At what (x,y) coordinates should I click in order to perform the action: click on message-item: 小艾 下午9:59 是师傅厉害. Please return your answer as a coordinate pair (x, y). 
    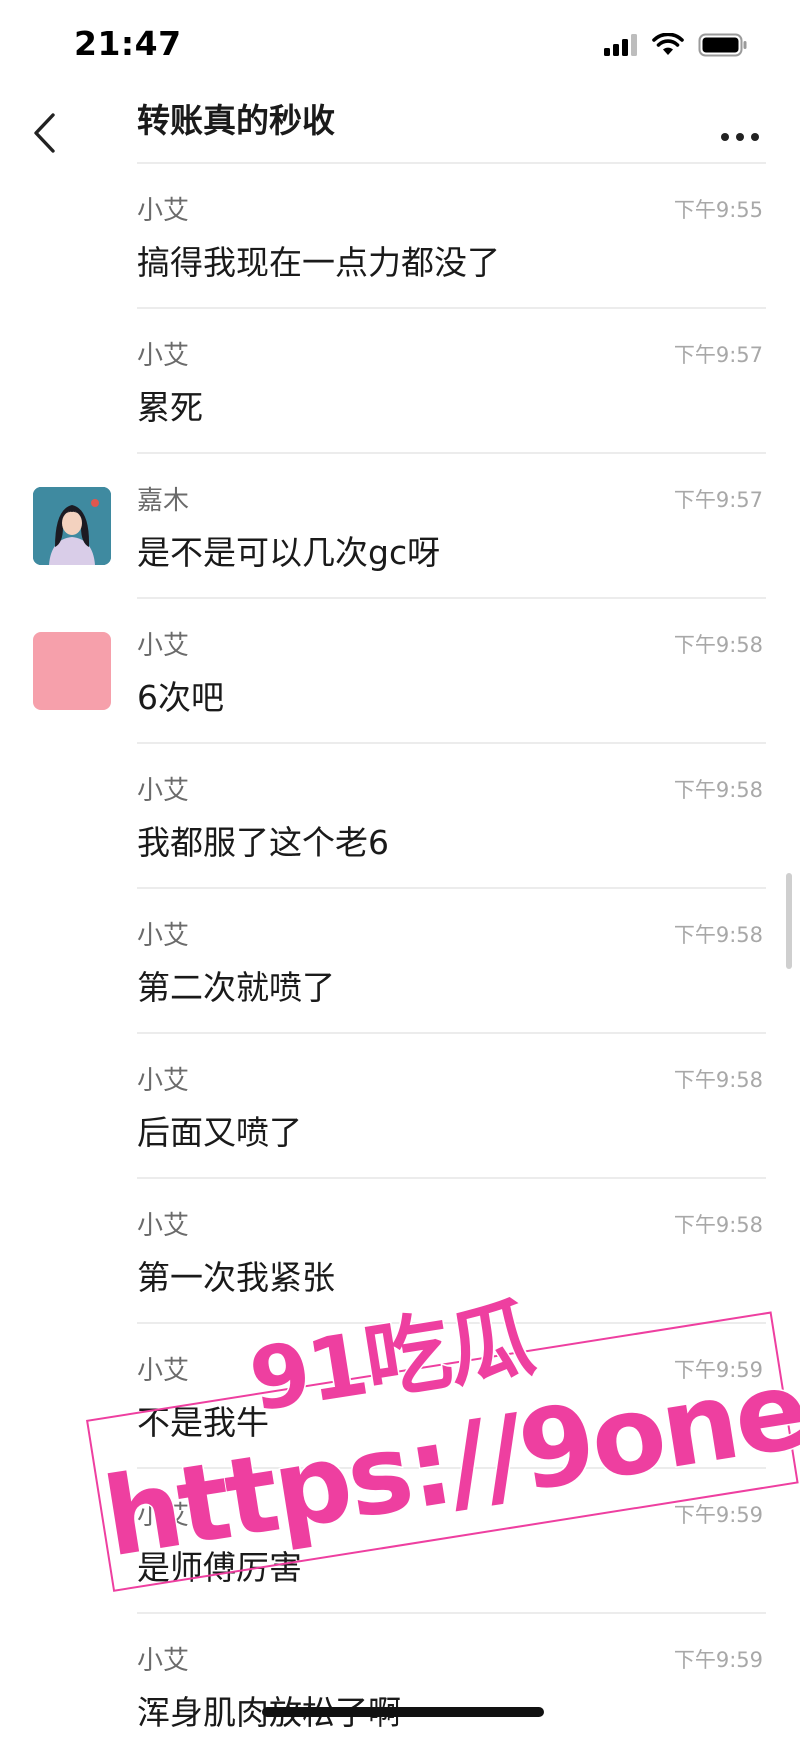
    Looking at the image, I should click on (400, 1541).